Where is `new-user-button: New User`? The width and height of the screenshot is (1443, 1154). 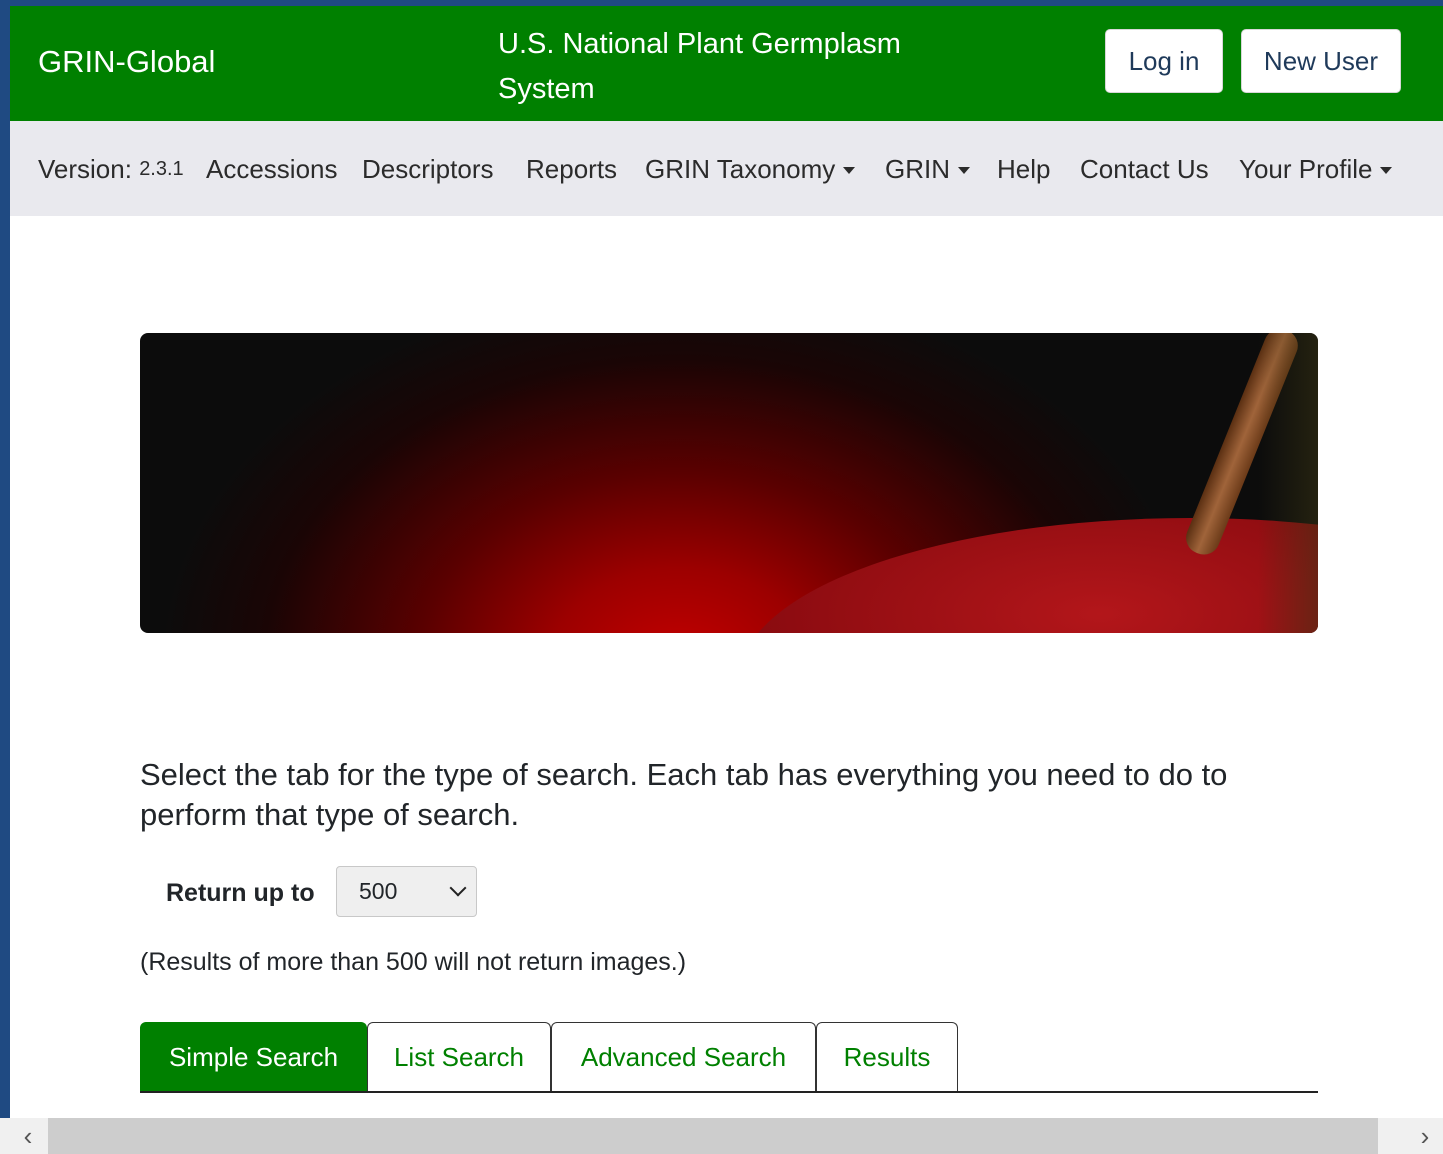 new-user-button: New User is located at coordinates (1321, 61).